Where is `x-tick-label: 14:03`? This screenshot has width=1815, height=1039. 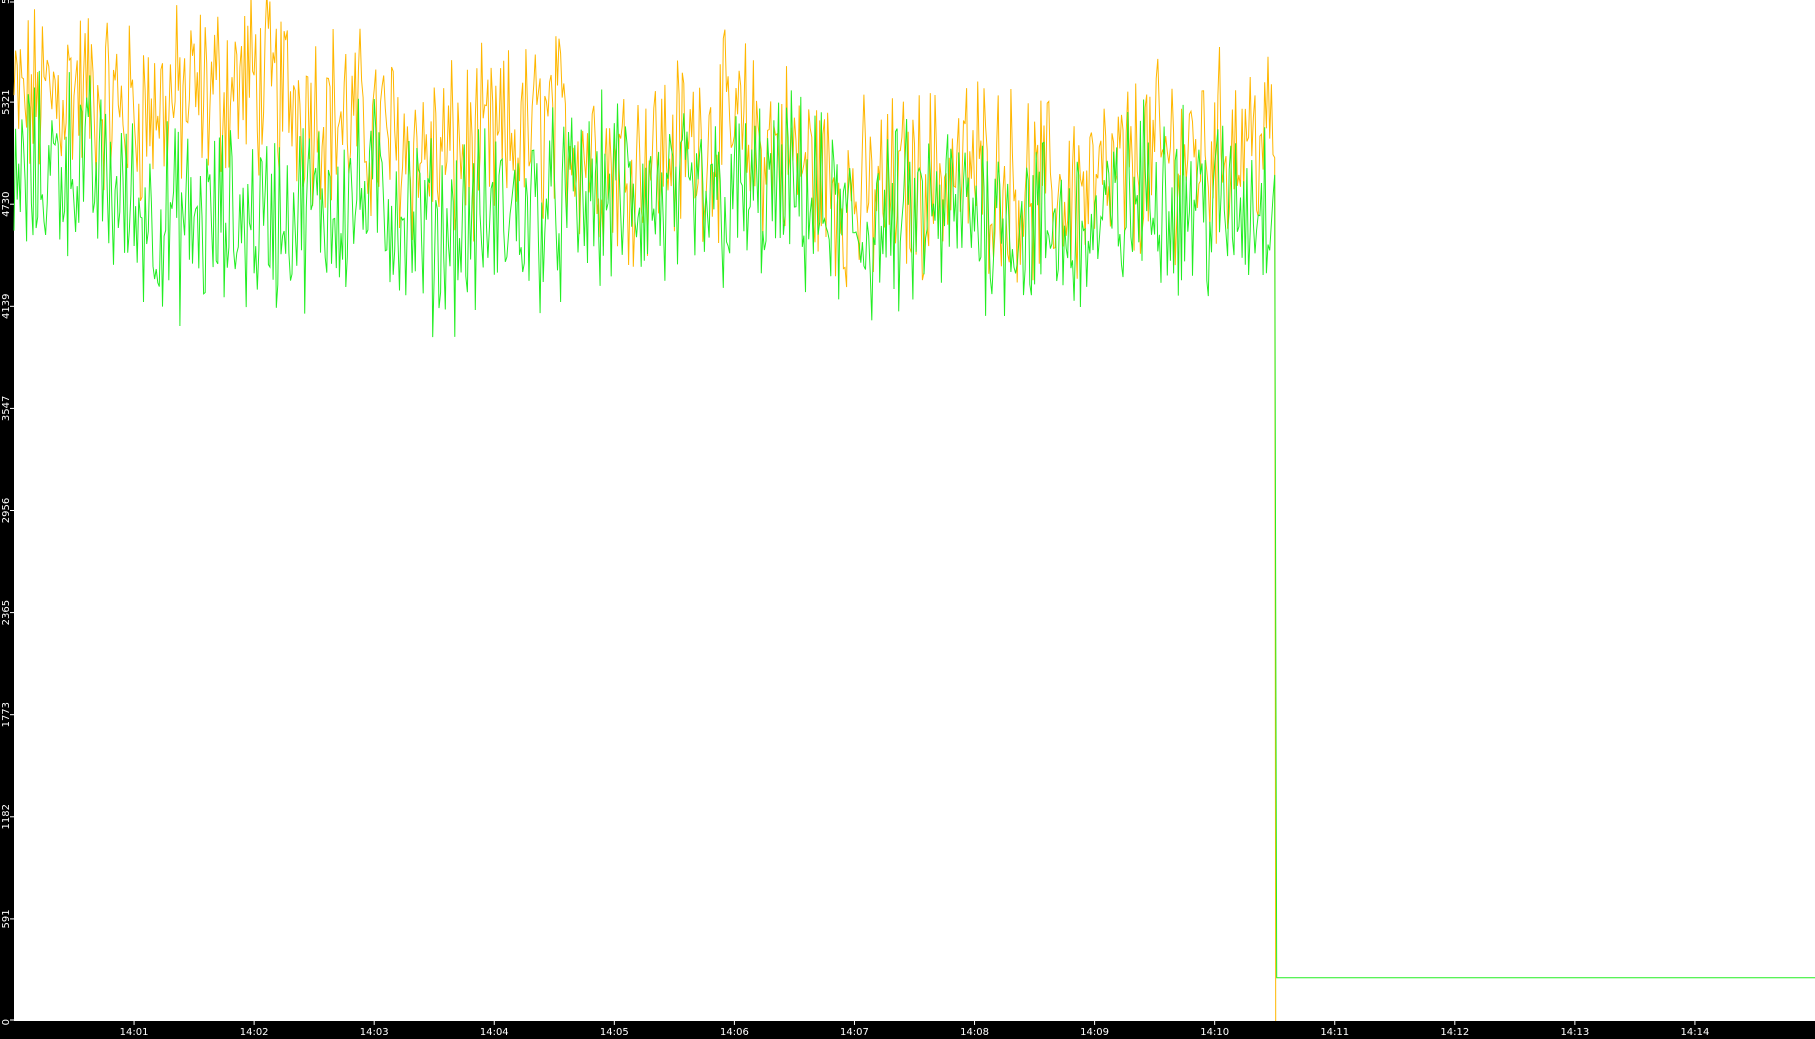
x-tick-label: 14:03 is located at coordinates (374, 1032).